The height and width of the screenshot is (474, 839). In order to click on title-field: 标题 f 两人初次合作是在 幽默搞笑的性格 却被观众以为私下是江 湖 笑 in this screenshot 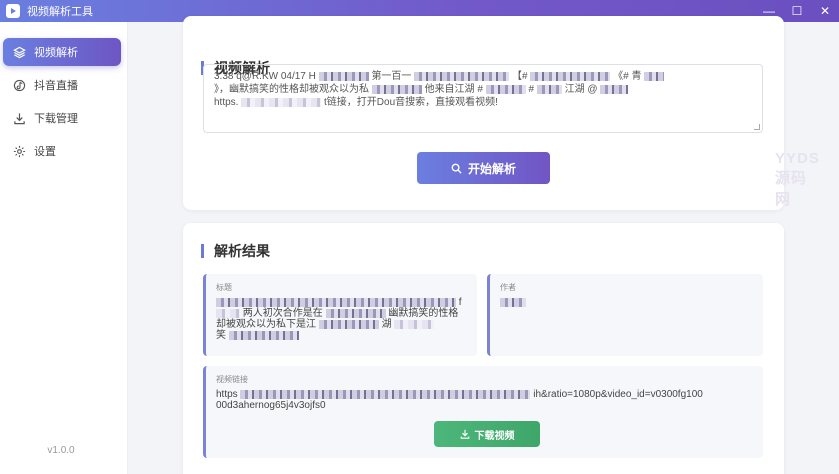, I will do `click(340, 315)`.